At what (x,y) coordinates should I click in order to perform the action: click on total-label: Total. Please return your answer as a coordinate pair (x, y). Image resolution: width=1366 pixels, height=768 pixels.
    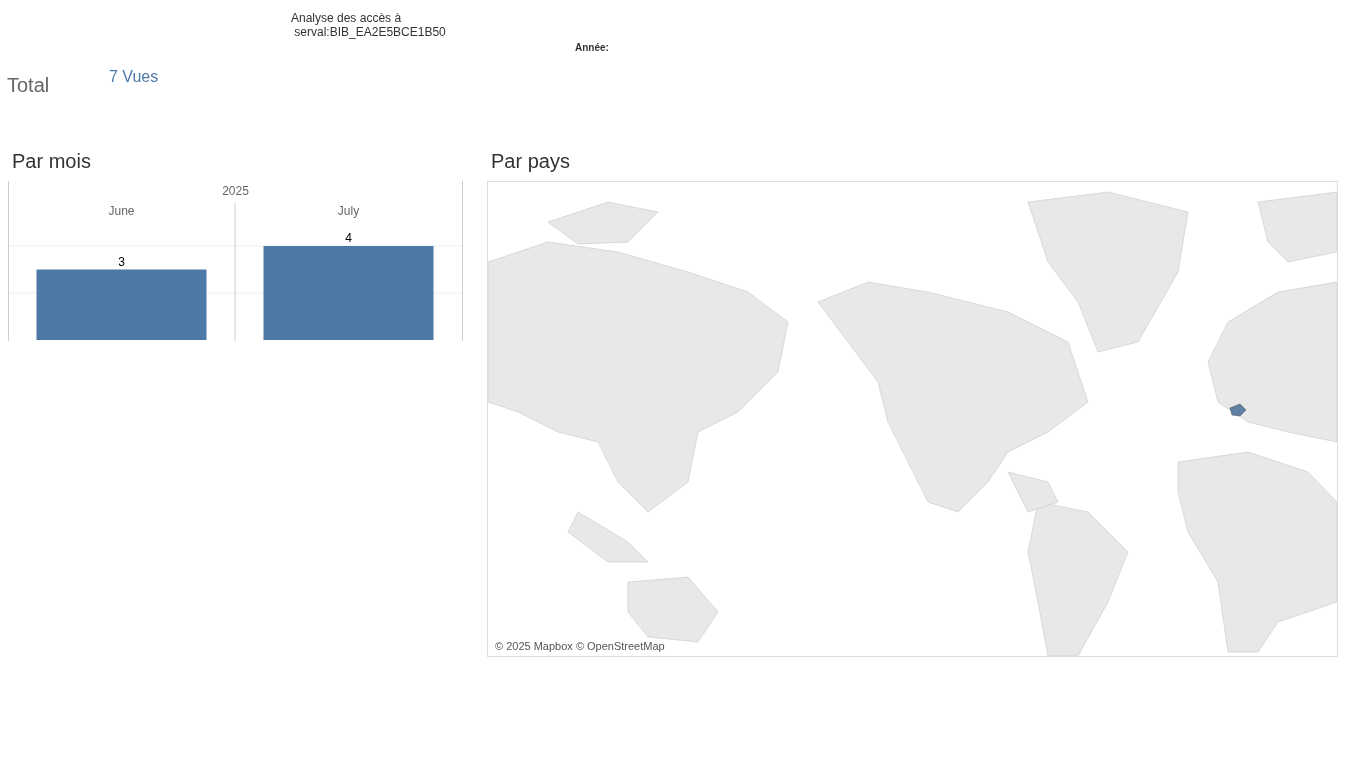
    Looking at the image, I should click on (29, 85).